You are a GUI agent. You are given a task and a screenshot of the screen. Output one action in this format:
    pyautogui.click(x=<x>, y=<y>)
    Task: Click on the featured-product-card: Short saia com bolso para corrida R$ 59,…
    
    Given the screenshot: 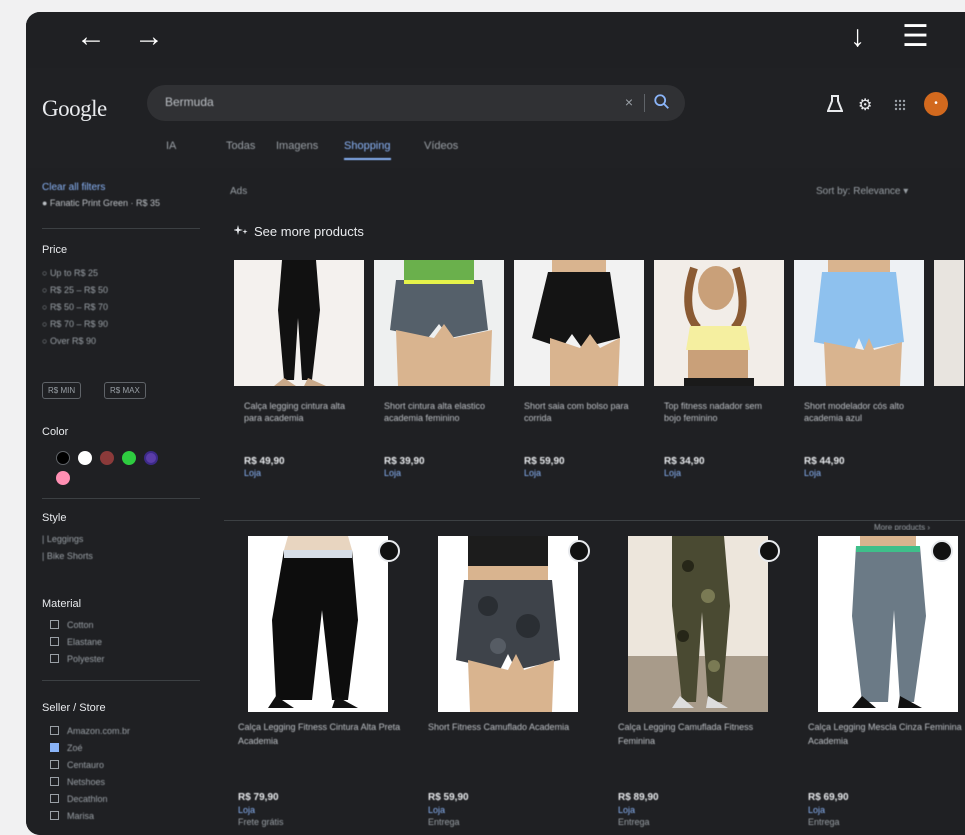 What is the action you would take?
    pyautogui.click(x=579, y=375)
    